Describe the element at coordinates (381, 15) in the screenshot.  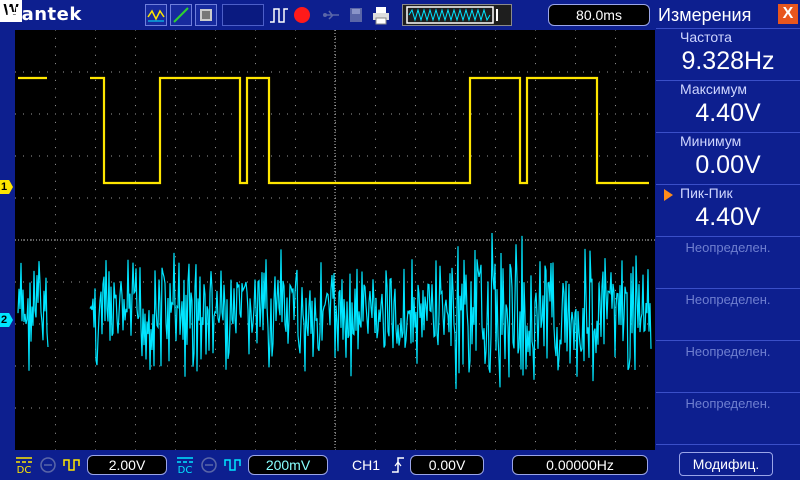
I see `print-icon` at that location.